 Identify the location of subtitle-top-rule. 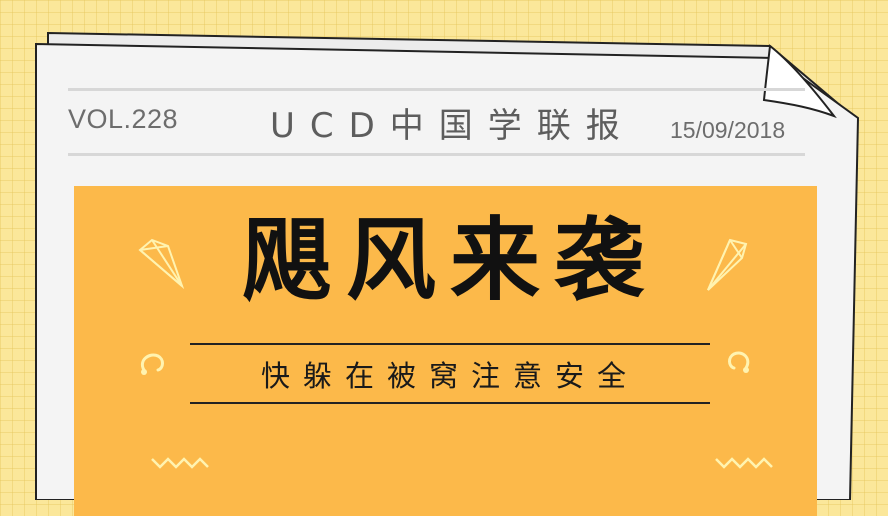
(450, 344).